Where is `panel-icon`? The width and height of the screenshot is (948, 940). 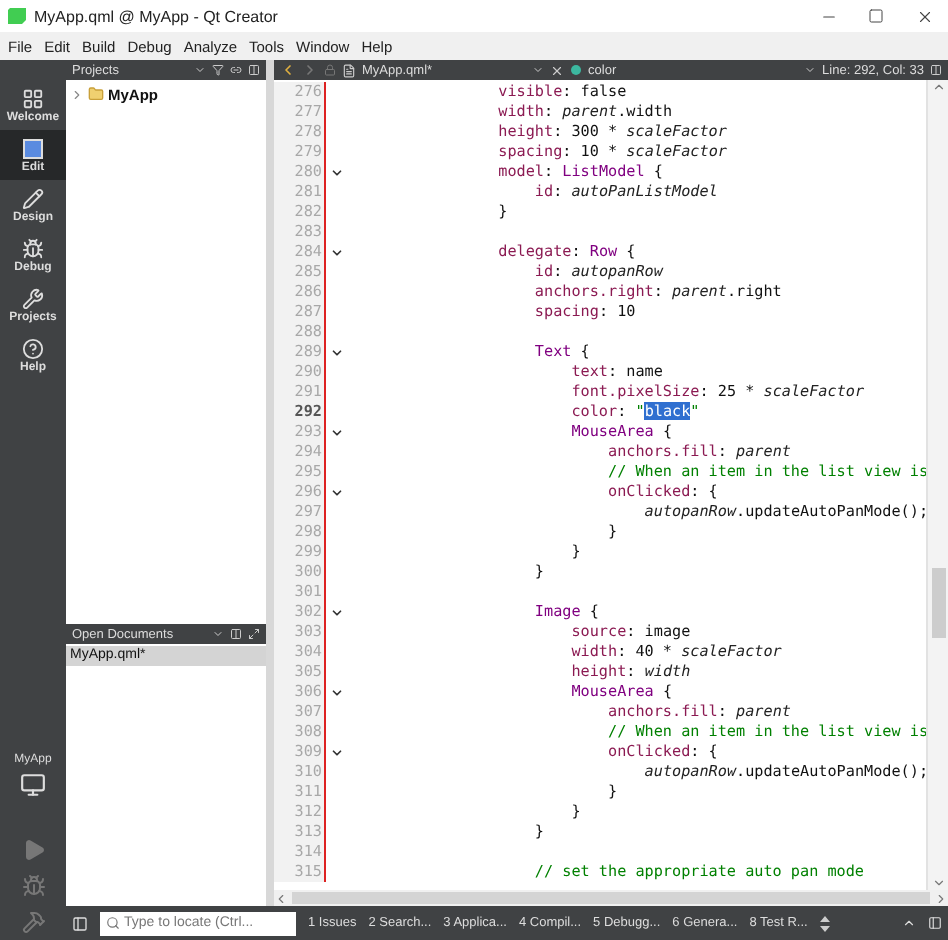 panel-icon is located at coordinates (935, 923).